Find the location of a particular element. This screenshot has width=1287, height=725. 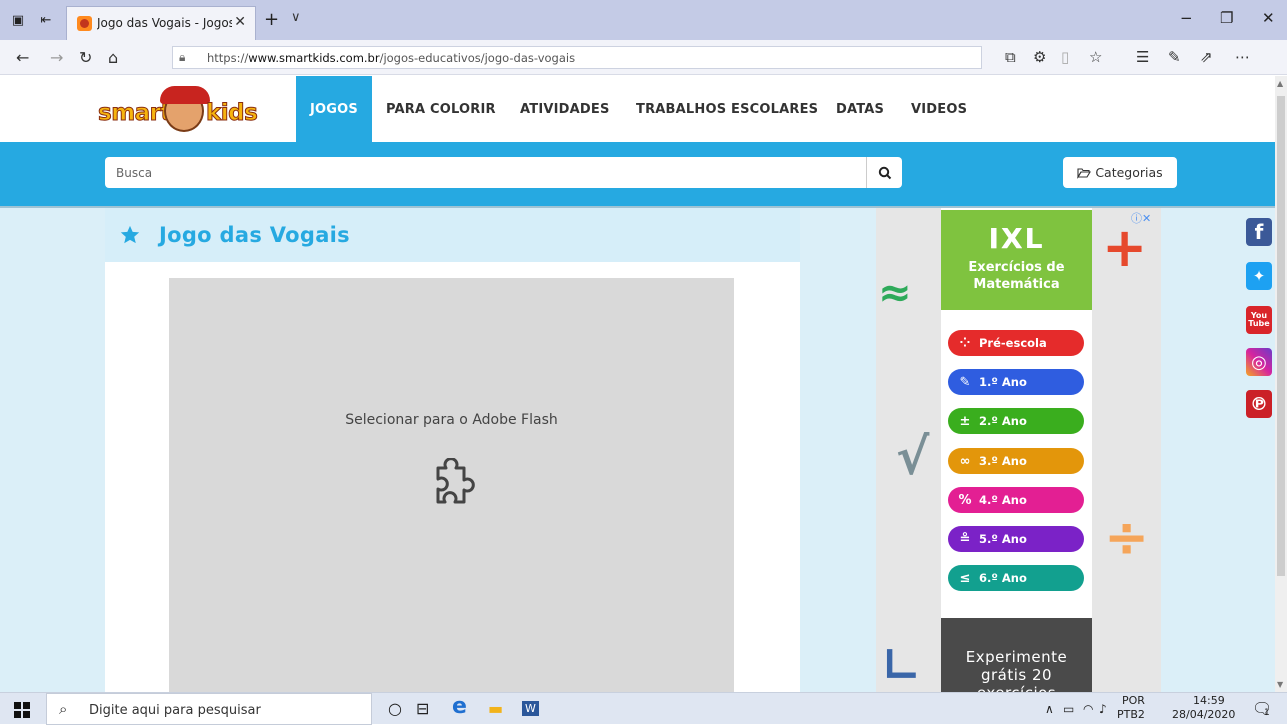

scrollbar-thumb is located at coordinates (1281, 336).